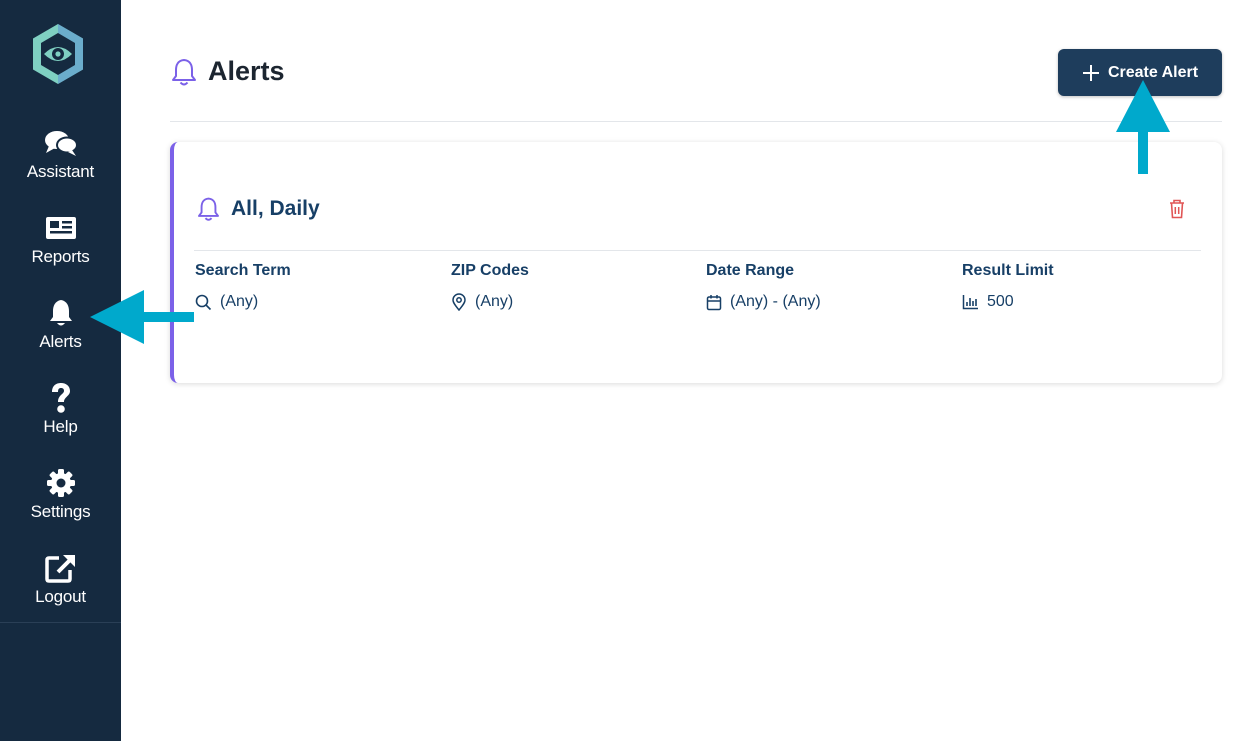 This screenshot has height=741, width=1254. I want to click on create-alert-label: Create Alert, so click(1153, 72).